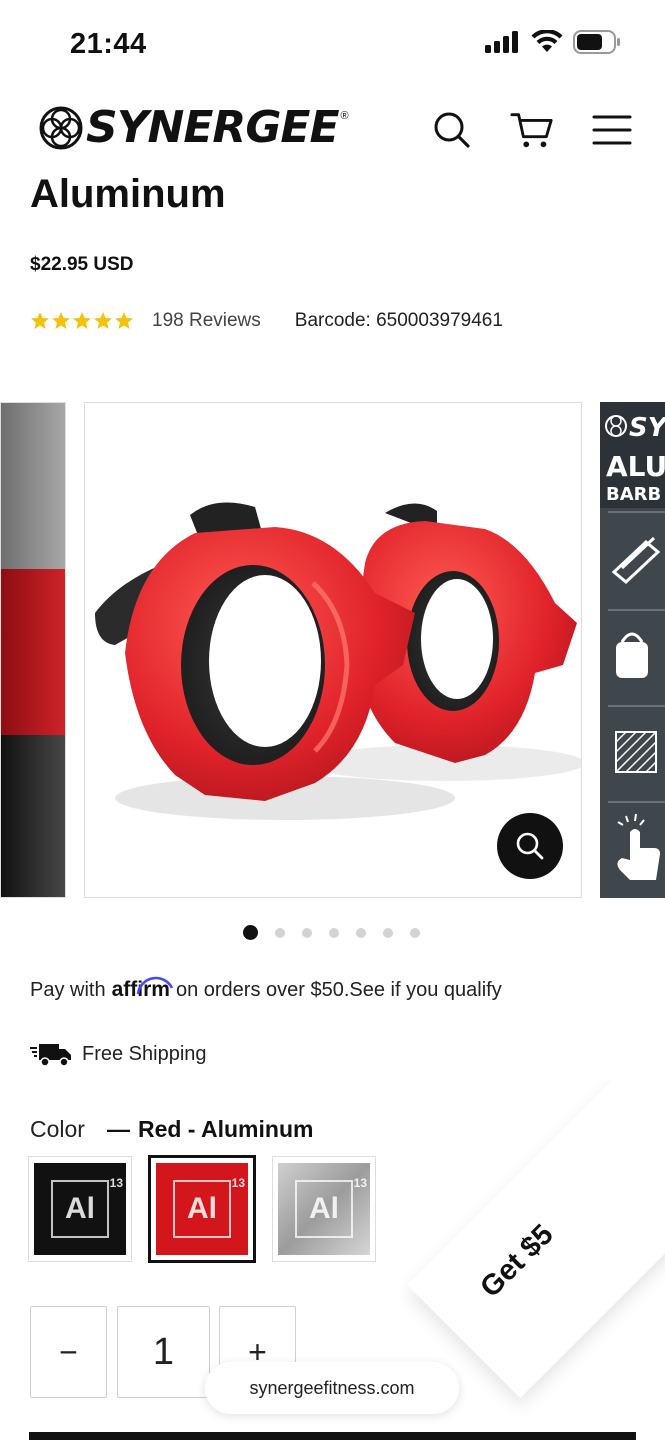 This screenshot has height=1440, width=665. I want to click on barcode-text: Barcode: 650003979461, so click(398, 320).